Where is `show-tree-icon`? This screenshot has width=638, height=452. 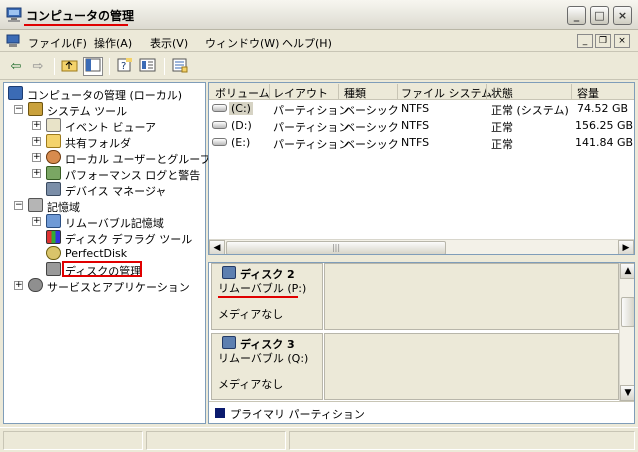 show-tree-icon is located at coordinates (93, 66).